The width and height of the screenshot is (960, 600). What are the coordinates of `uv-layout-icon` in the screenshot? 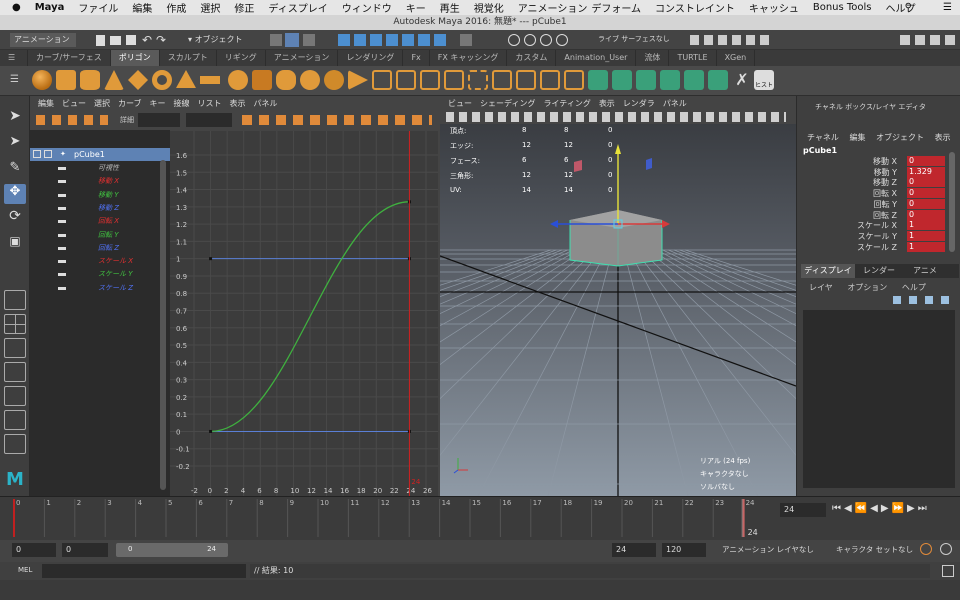 It's located at (718, 80).